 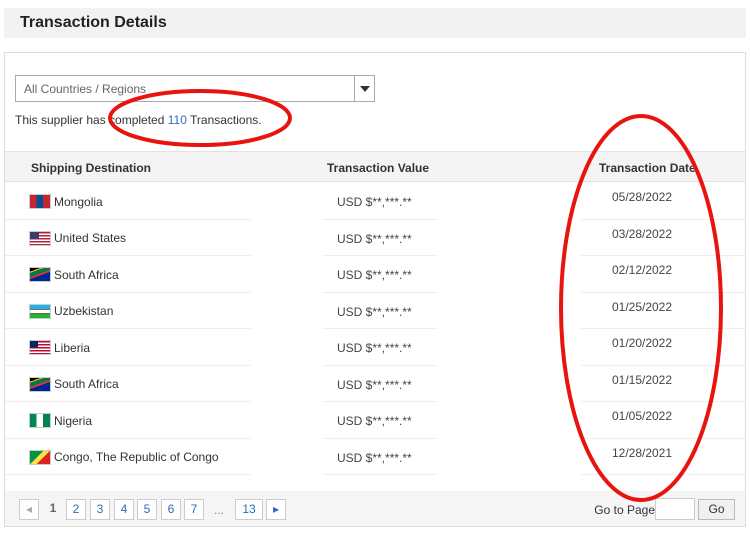 What do you see at coordinates (177, 120) in the screenshot?
I see `transaction-count: 110` at bounding box center [177, 120].